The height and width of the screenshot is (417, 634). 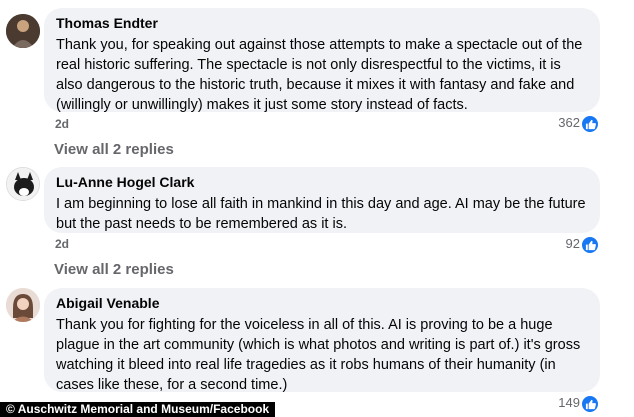 What do you see at coordinates (322, 23) in the screenshot?
I see `comment-author: Thomas Endter` at bounding box center [322, 23].